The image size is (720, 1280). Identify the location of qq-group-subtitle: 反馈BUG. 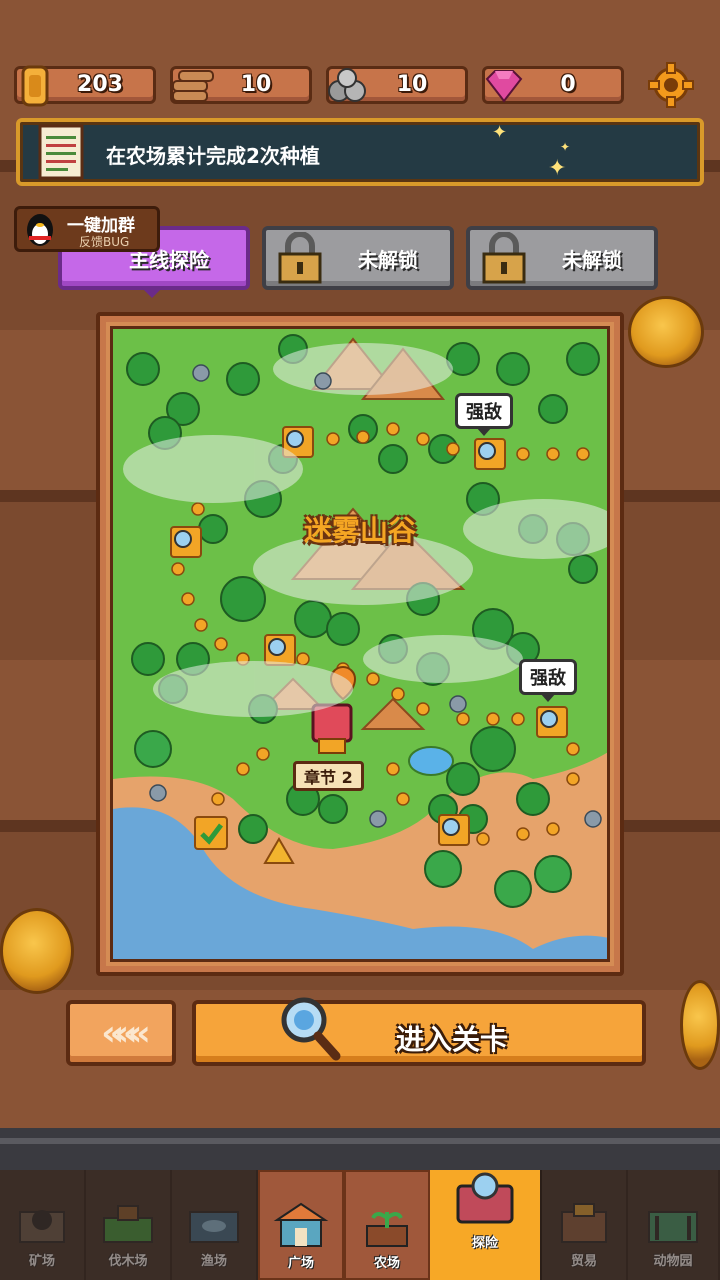
(104, 242).